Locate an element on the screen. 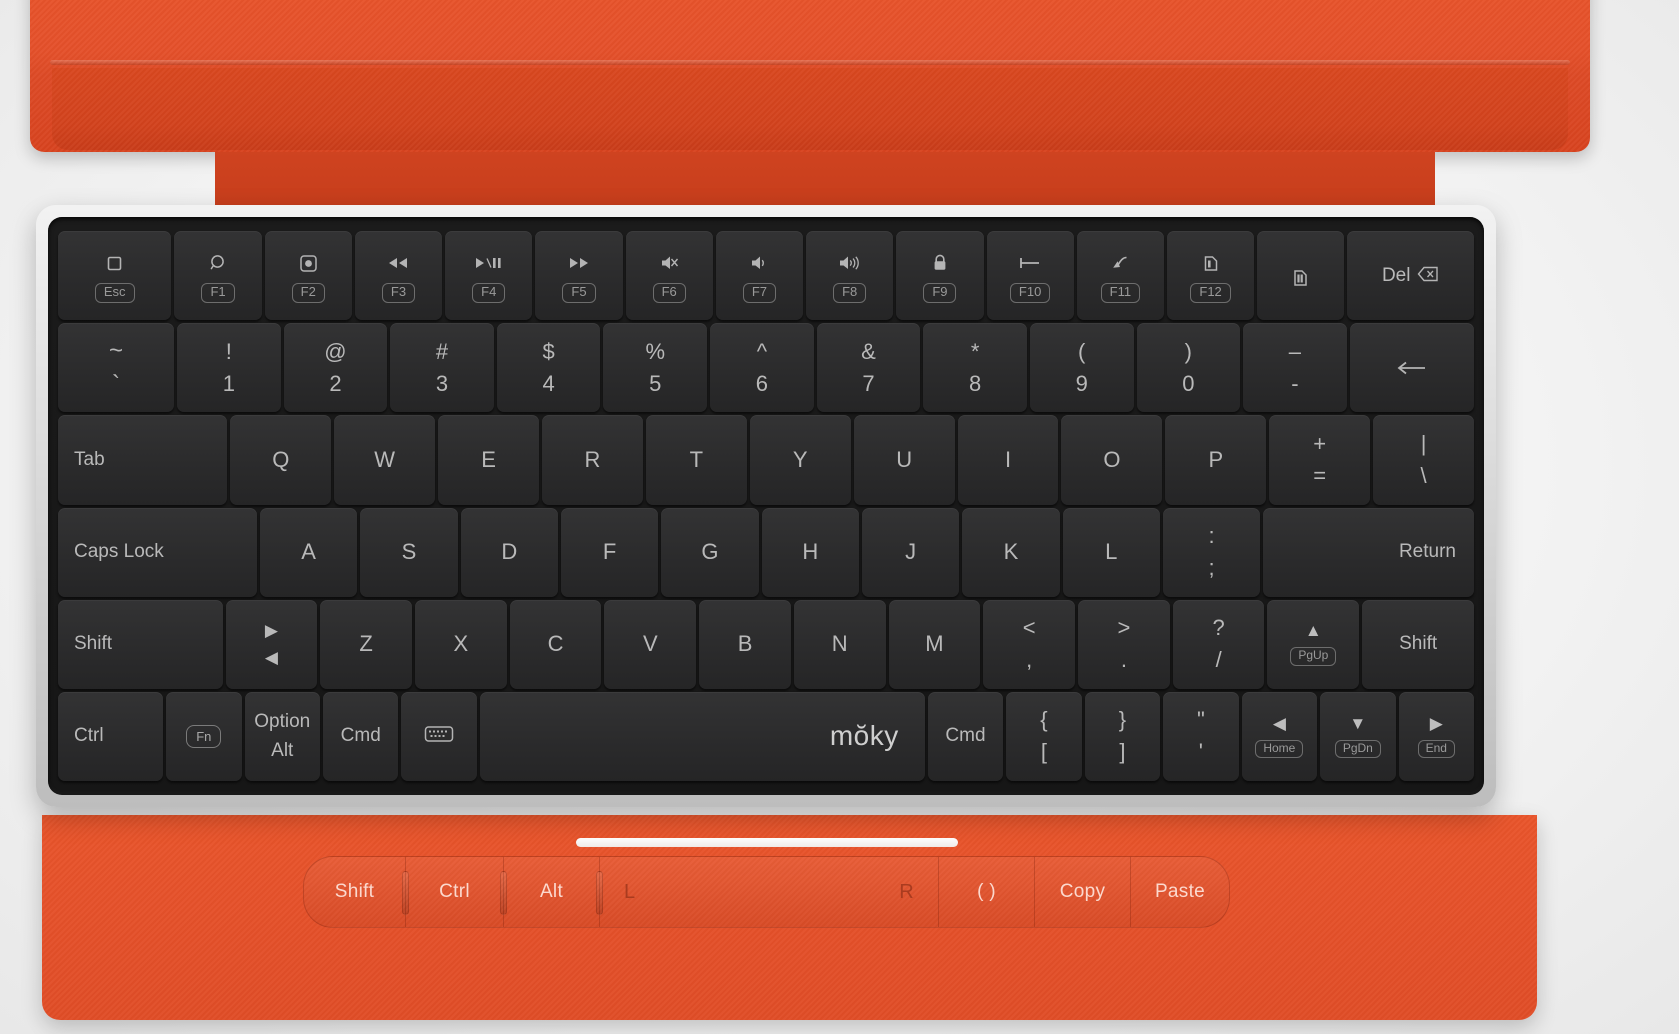  strip-divider-pill is located at coordinates (503, 893).